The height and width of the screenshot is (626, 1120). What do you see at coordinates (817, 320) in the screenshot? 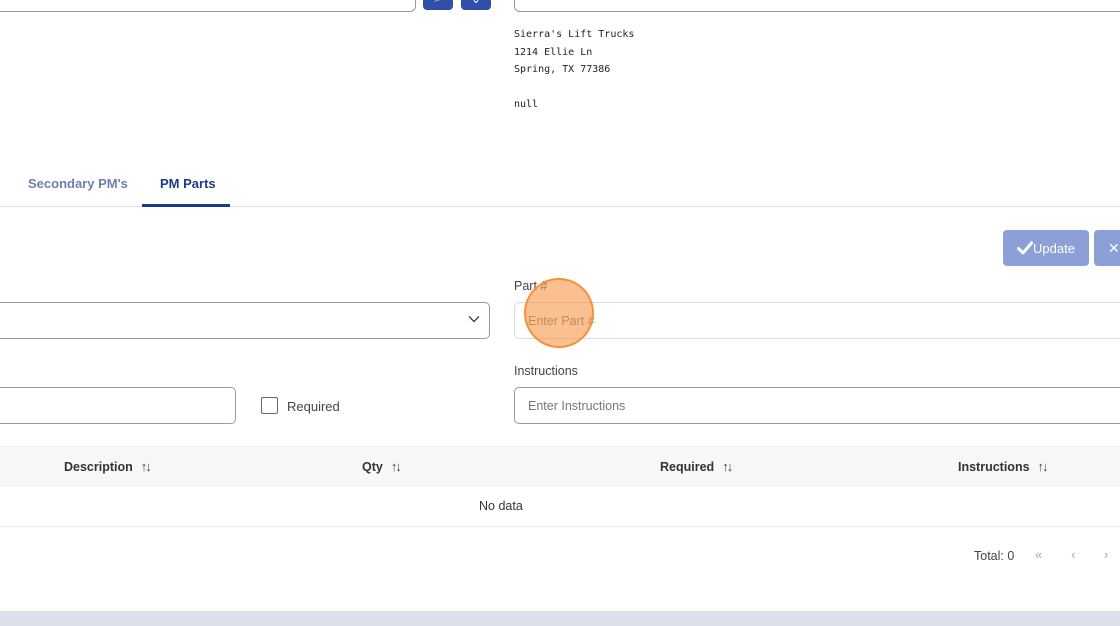
I see `part-number-input` at bounding box center [817, 320].